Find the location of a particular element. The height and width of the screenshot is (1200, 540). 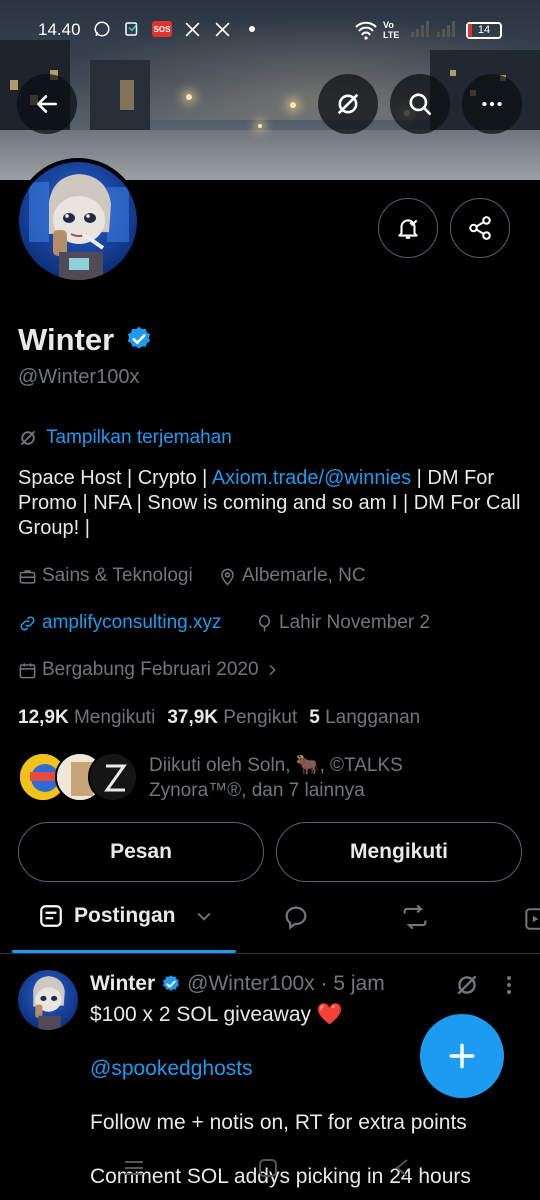

back-button is located at coordinates (47, 104).